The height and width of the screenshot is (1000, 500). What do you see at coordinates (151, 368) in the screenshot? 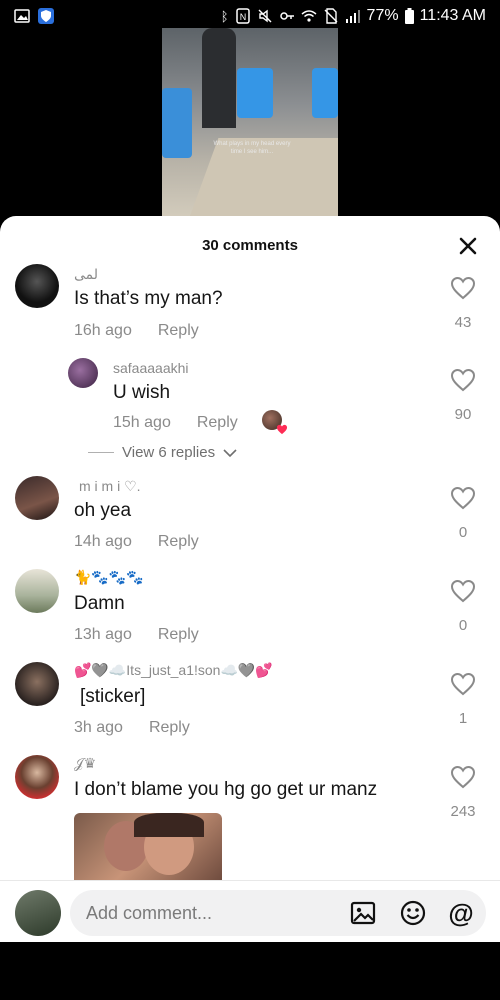
I see `comment-username: safaaaaakhi` at bounding box center [151, 368].